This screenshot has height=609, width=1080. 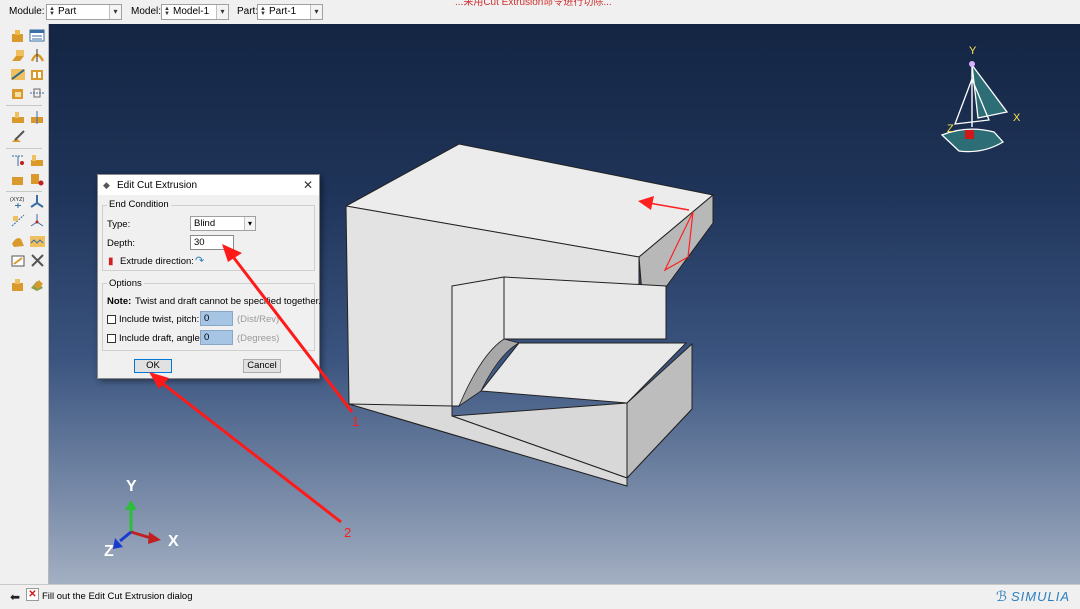 I want to click on coordinate-triad-icon, so click(x=137, y=524).